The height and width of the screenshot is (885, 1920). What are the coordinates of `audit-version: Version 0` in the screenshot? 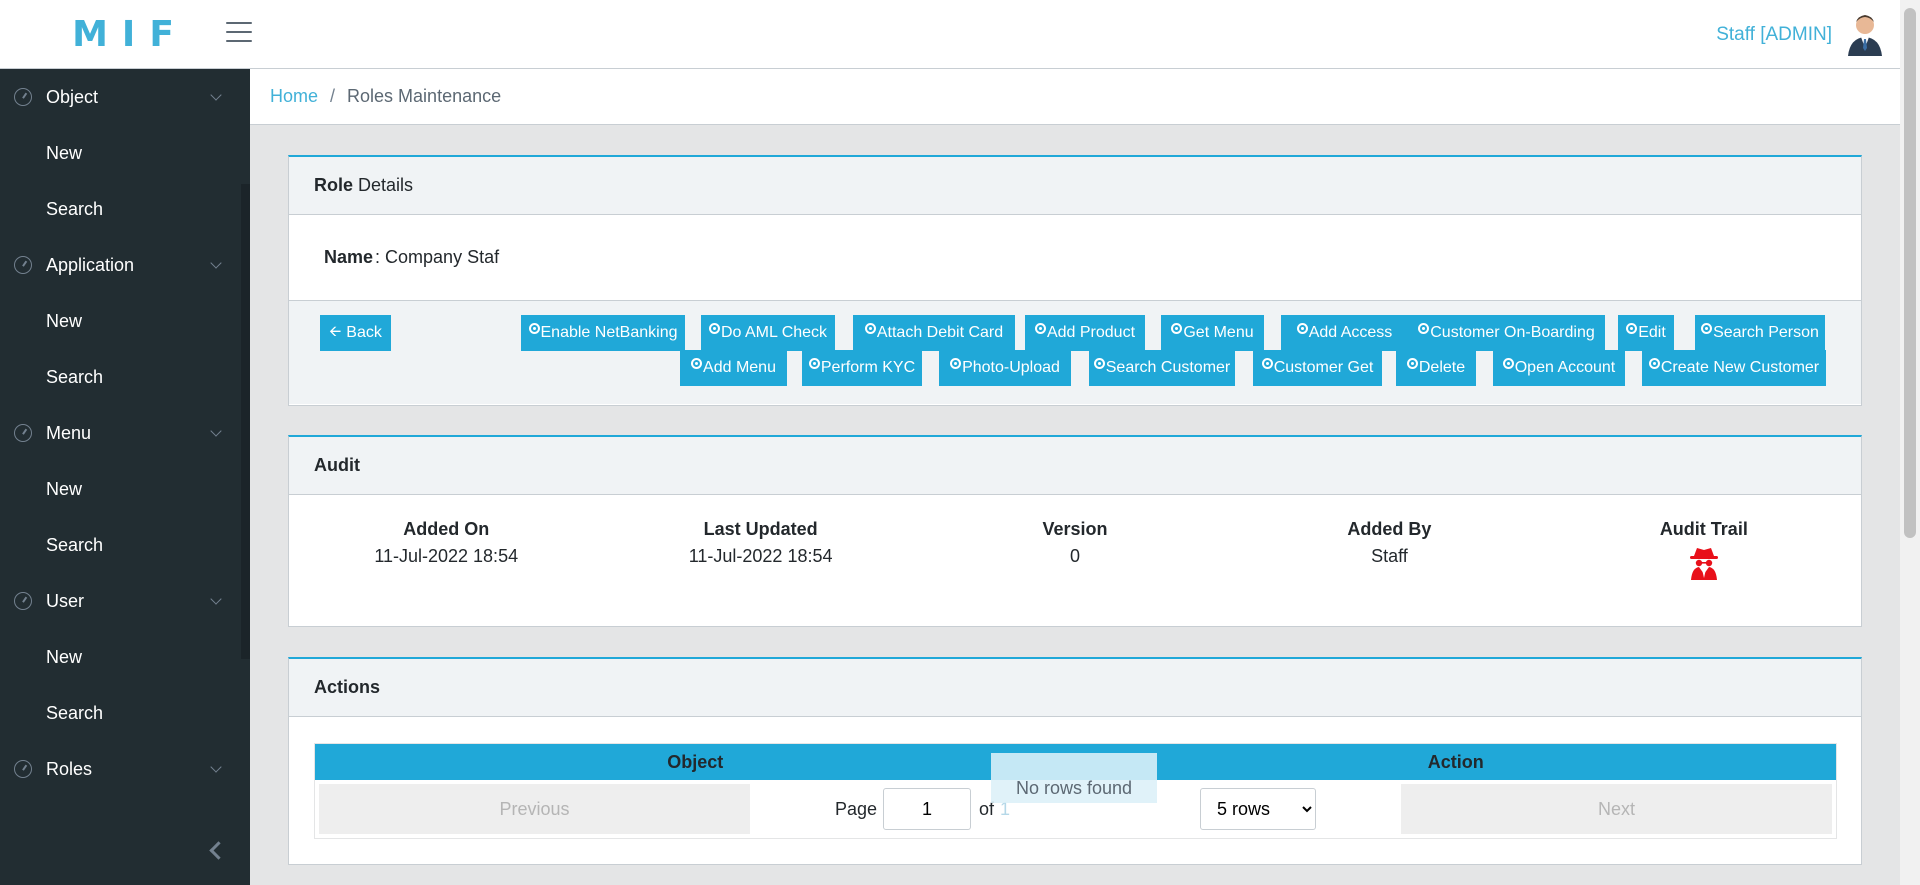 It's located at (1075, 552).